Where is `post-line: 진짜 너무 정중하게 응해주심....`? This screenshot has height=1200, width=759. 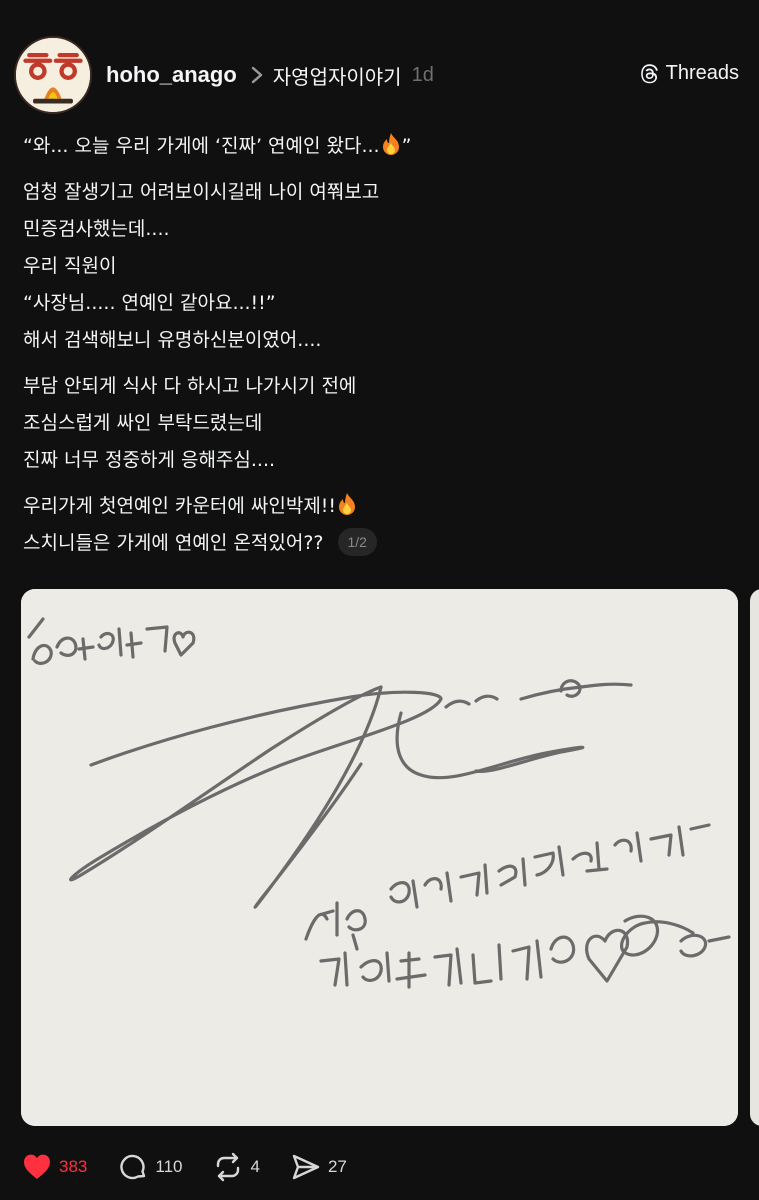 post-line: 진짜 너무 정중하게 응해주심.... is located at coordinates (149, 460).